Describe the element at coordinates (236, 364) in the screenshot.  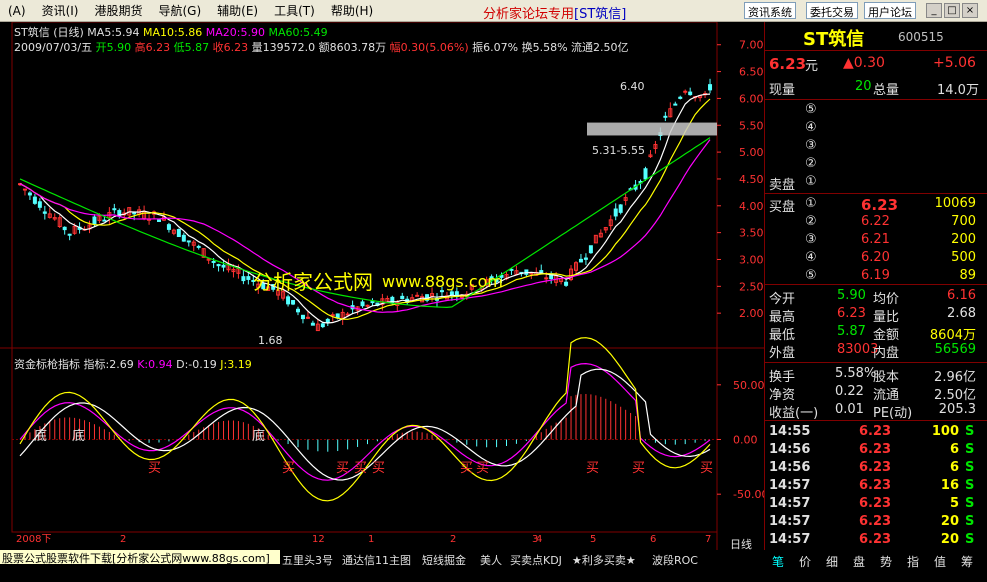
I see `indicator-j-value: J:3.19` at that location.